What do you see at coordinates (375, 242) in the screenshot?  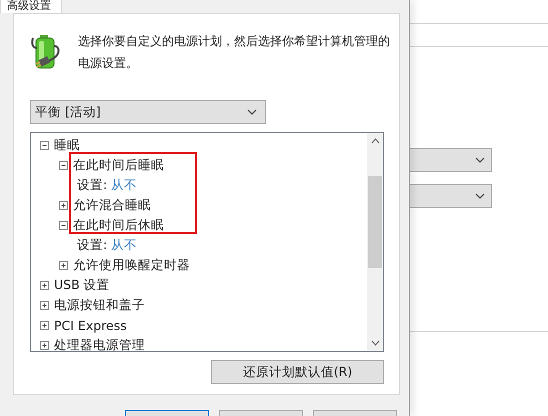 I see `scrollbar` at bounding box center [375, 242].